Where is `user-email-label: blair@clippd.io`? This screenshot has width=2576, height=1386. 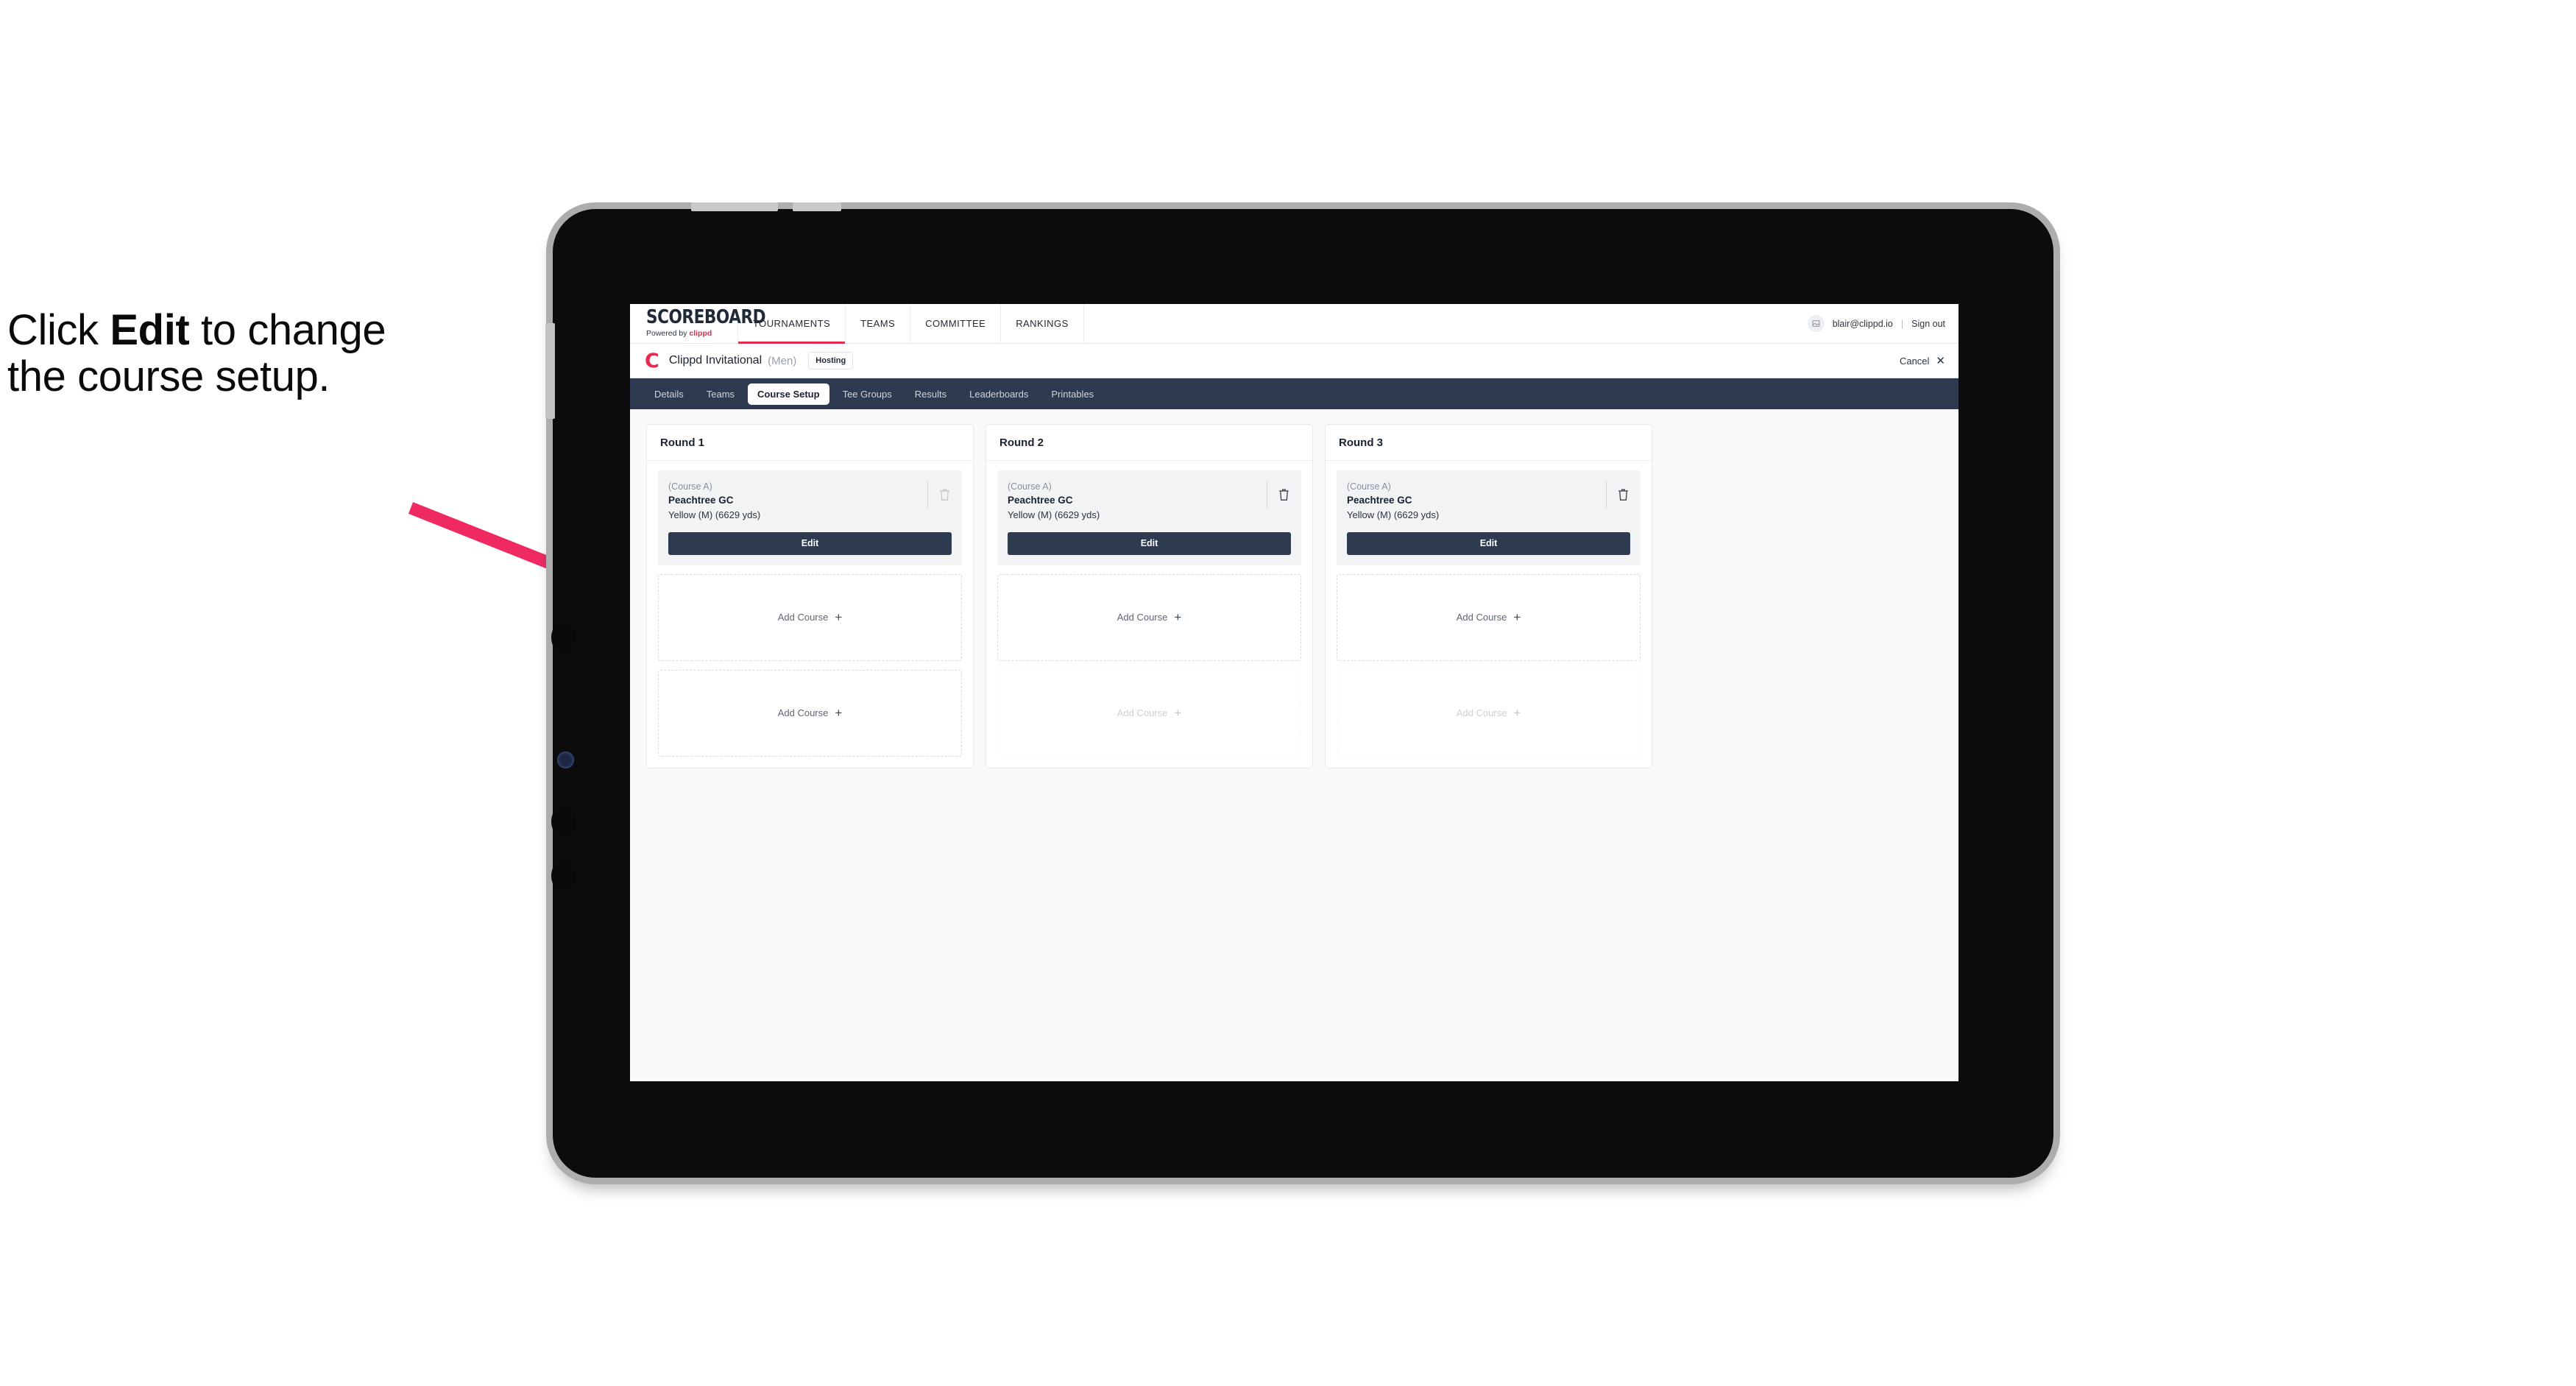
user-email-label: blair@clippd.io is located at coordinates (1862, 323).